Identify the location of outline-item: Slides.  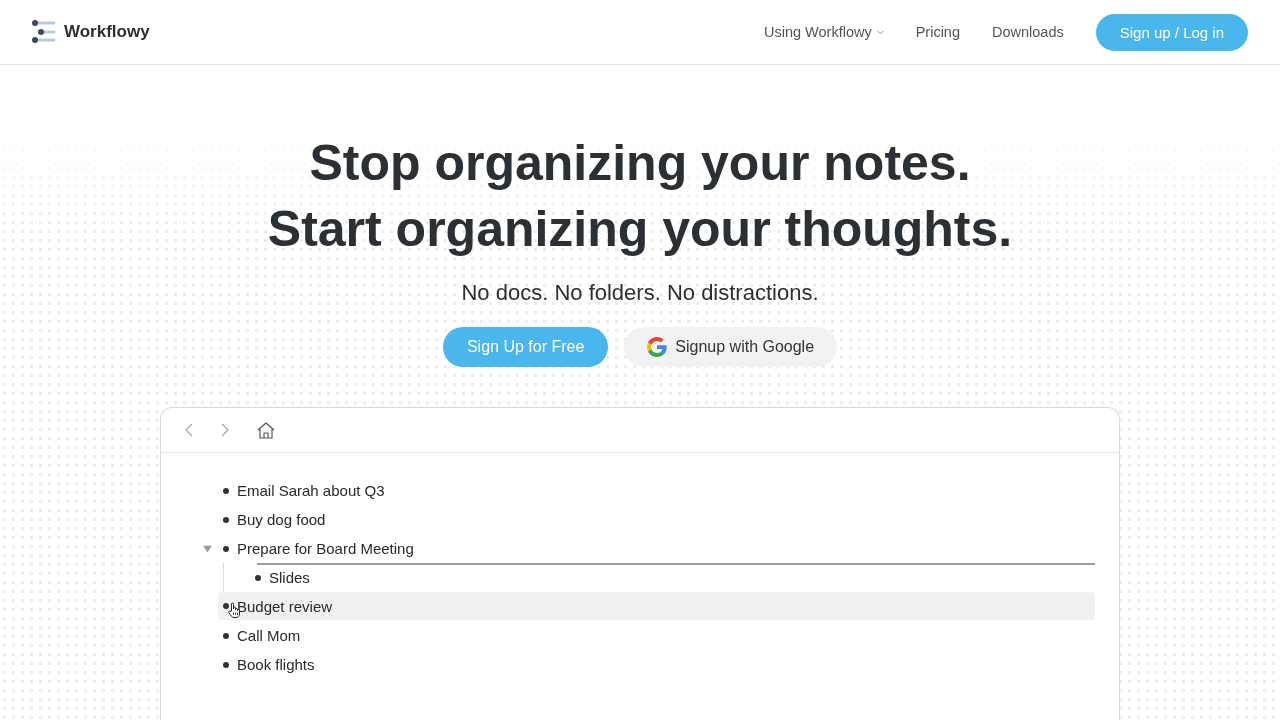
(289, 577).